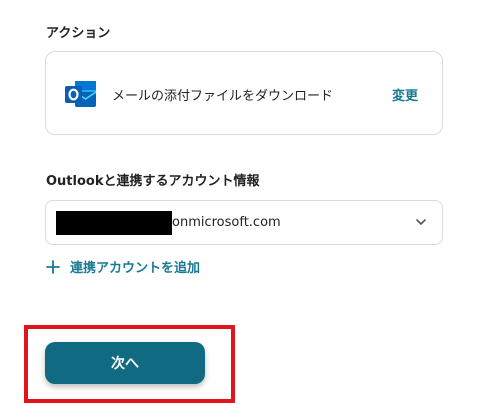 The height and width of the screenshot is (420, 481). Describe the element at coordinates (53, 266) in the screenshot. I see `plus-icon` at that location.